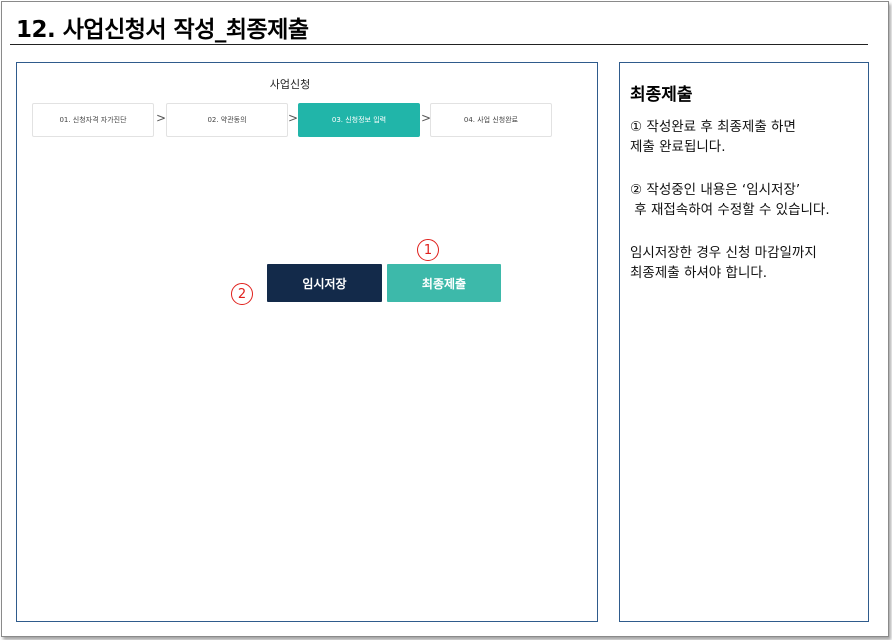  I want to click on step-2-terms-agreement: 02. 약관동의, so click(227, 120).